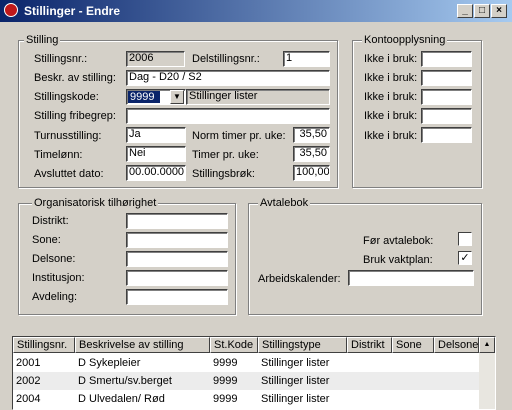 Image resolution: width=512 pixels, height=410 pixels. Describe the element at coordinates (398, 241) in the screenshot. I see `for-avtalebok-label: Før avtalebok:` at that location.